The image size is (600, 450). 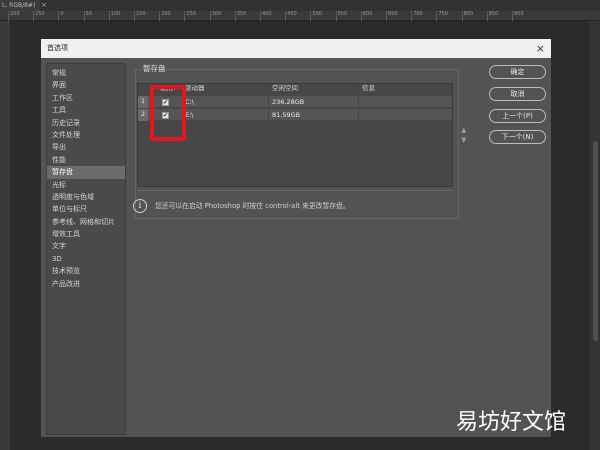 What do you see at coordinates (517, 94) in the screenshot?
I see `cancel-button: 取消` at bounding box center [517, 94].